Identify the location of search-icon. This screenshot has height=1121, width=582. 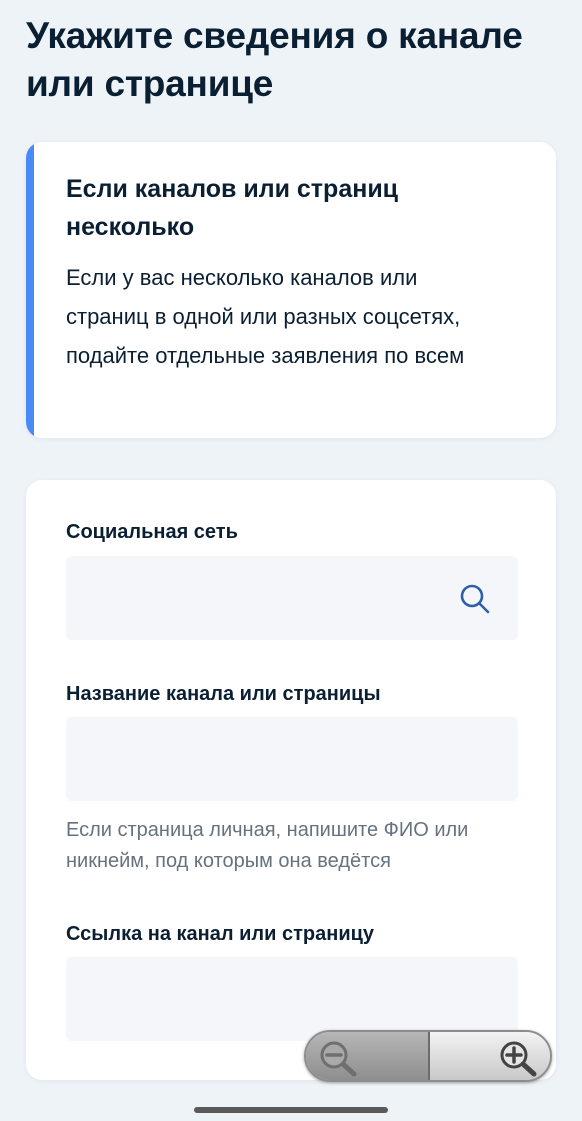
(475, 599).